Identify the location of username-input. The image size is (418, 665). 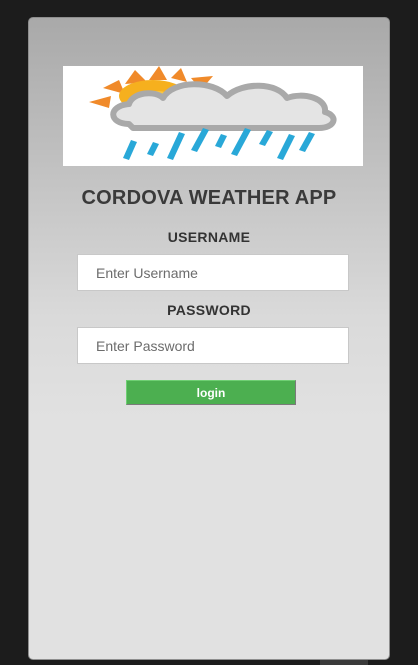
(213, 272).